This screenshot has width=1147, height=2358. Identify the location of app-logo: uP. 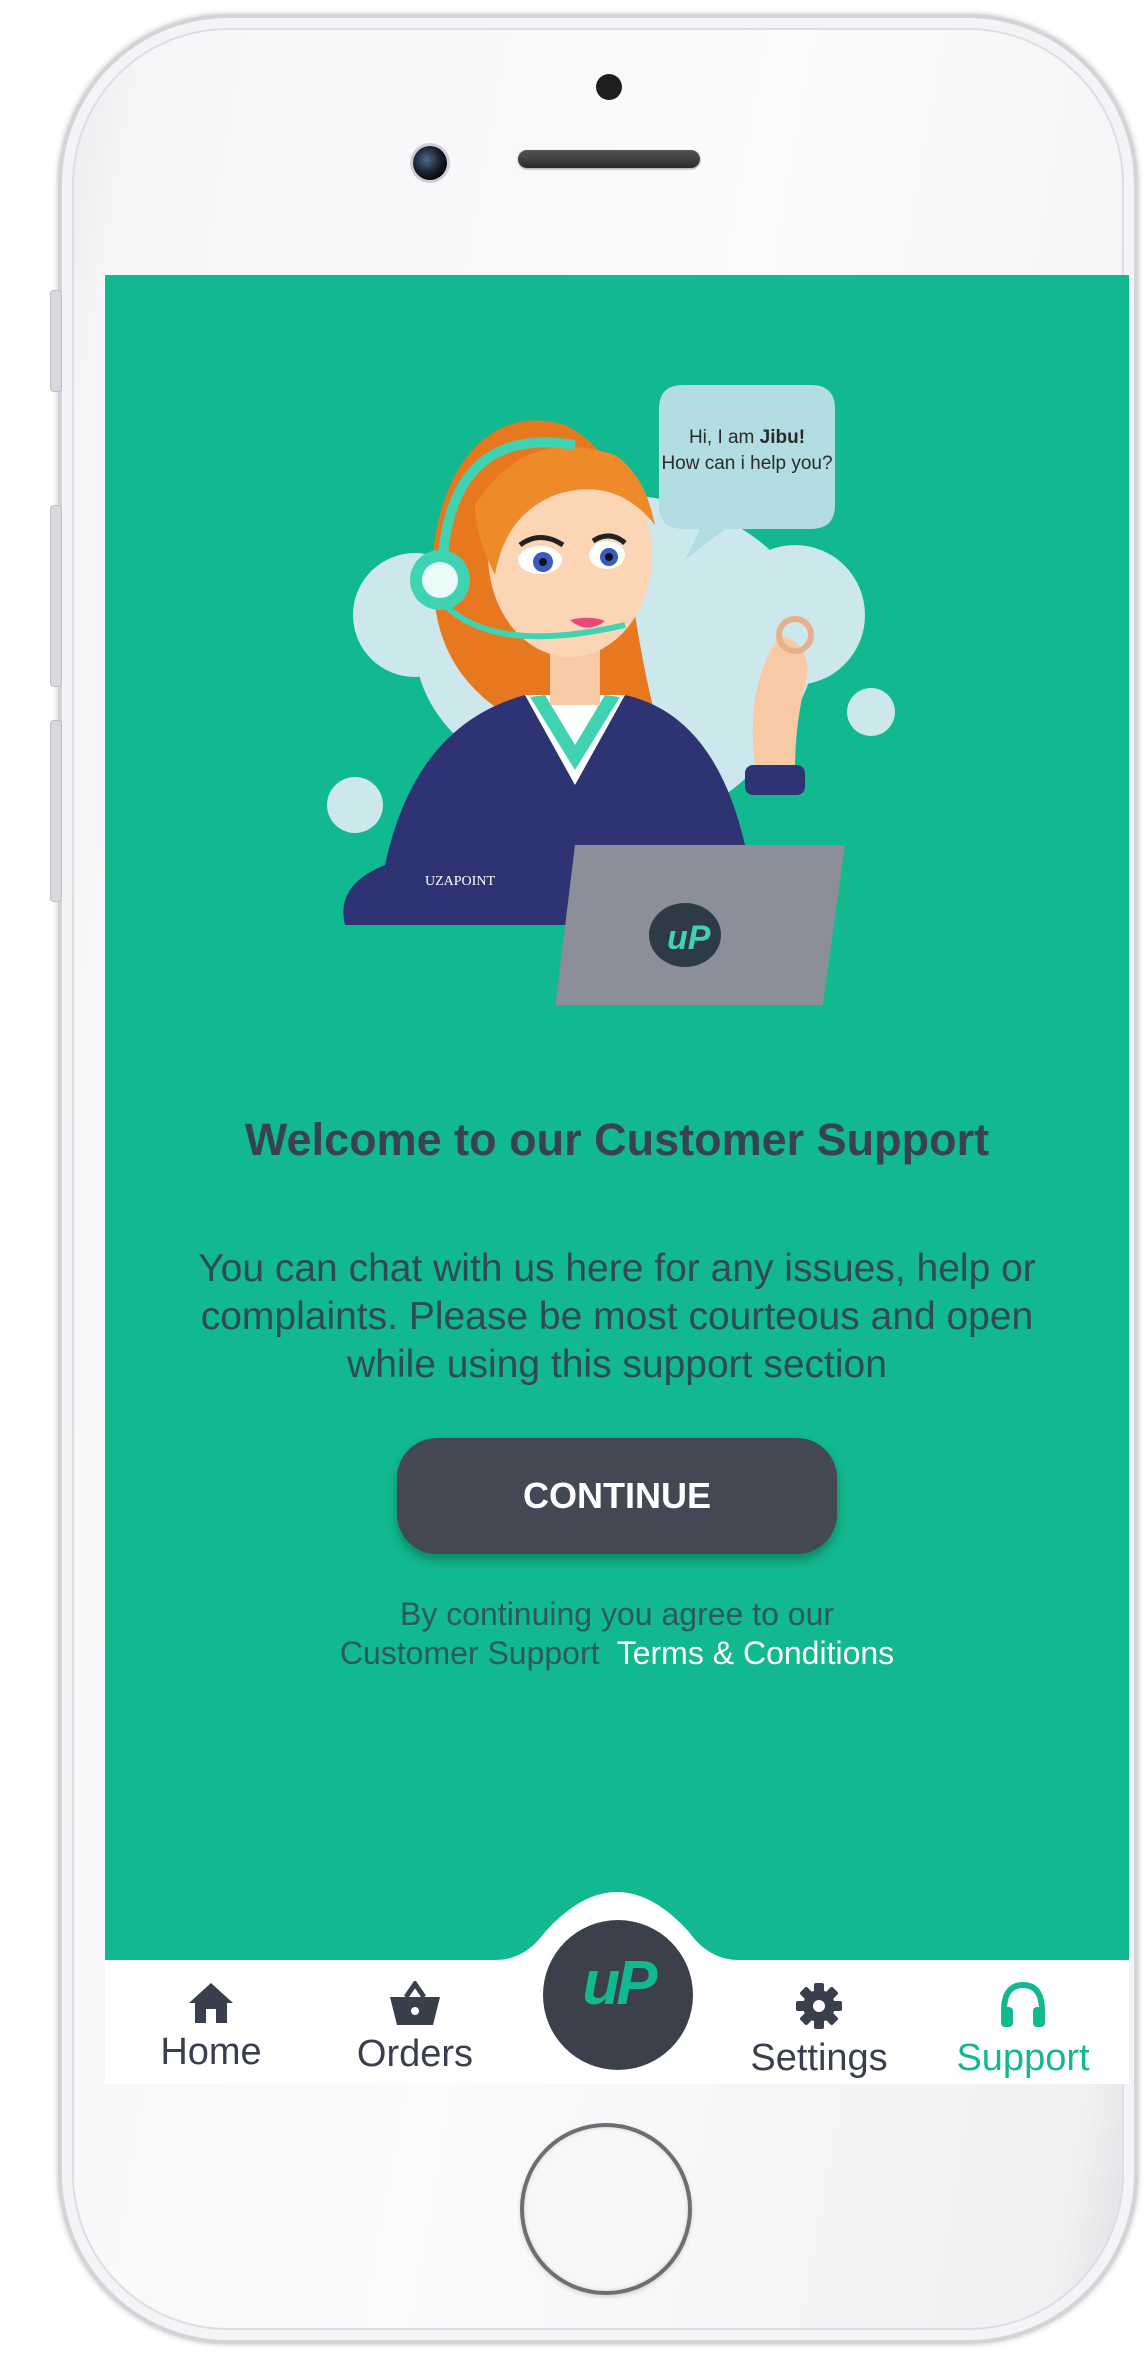
(619, 1983).